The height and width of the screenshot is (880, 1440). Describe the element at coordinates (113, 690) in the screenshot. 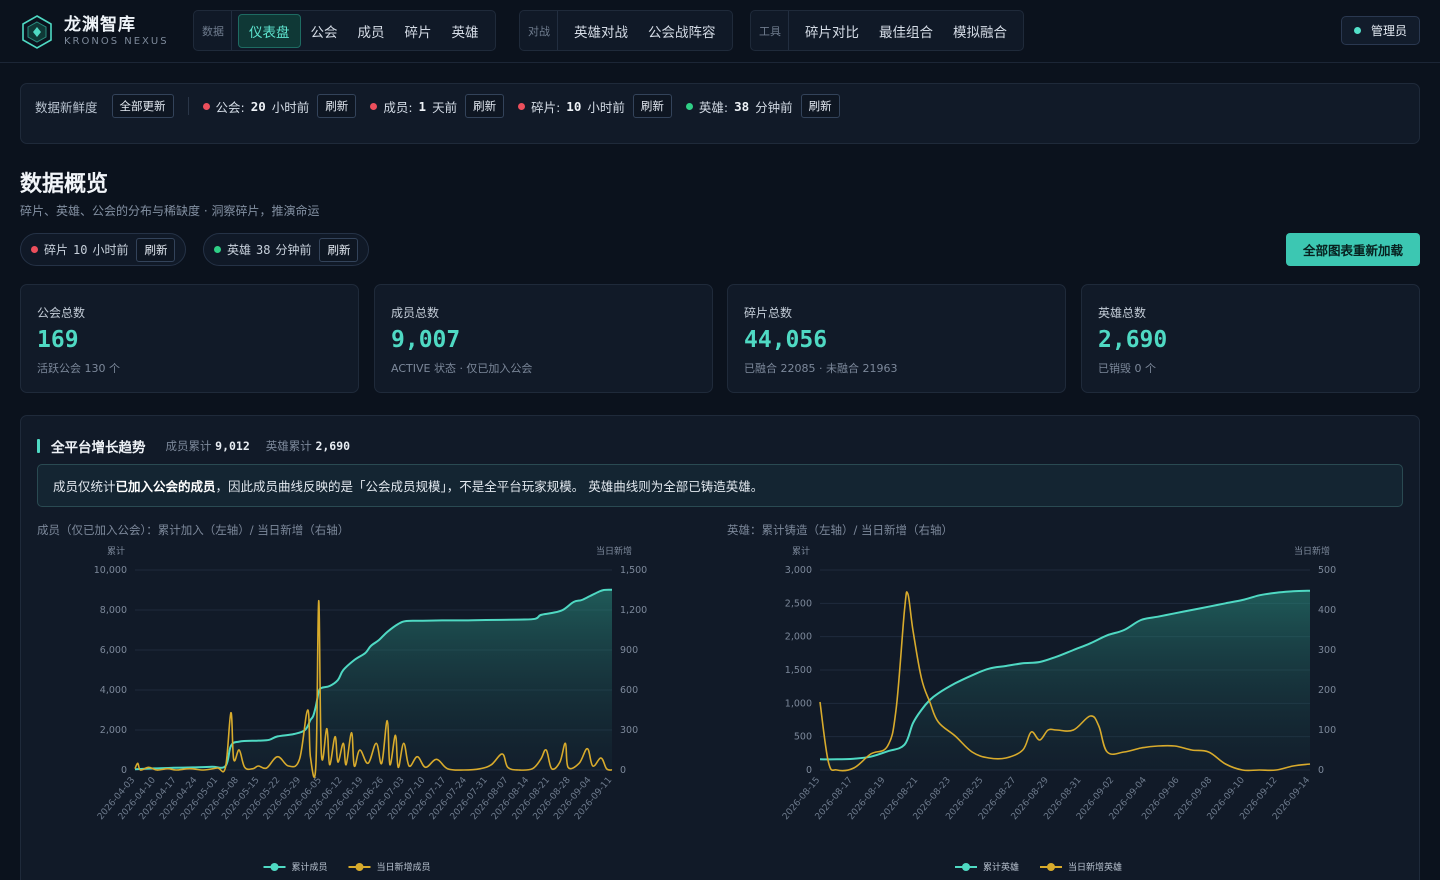

I see `left-tick-label: 4,000` at that location.